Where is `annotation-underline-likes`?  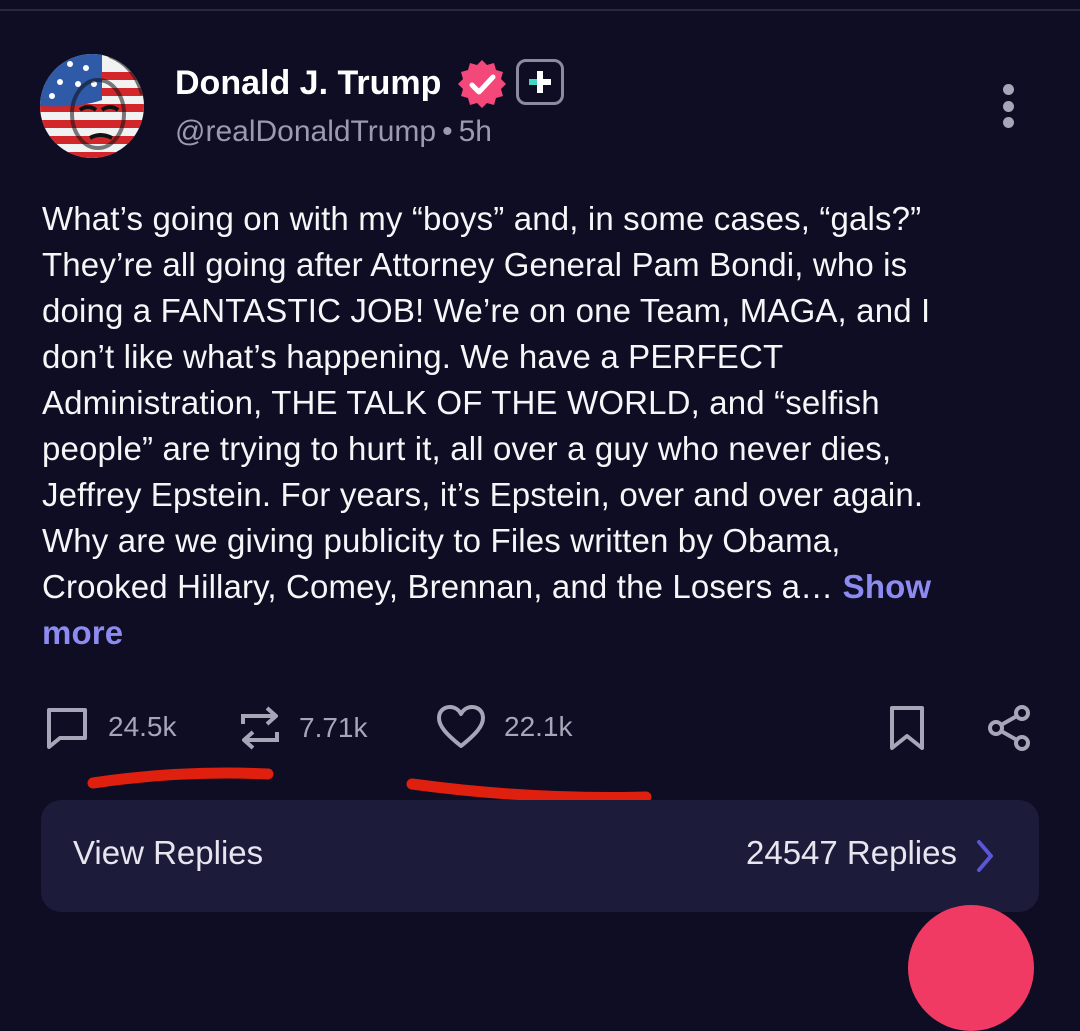
annotation-underline-likes is located at coordinates (529, 790).